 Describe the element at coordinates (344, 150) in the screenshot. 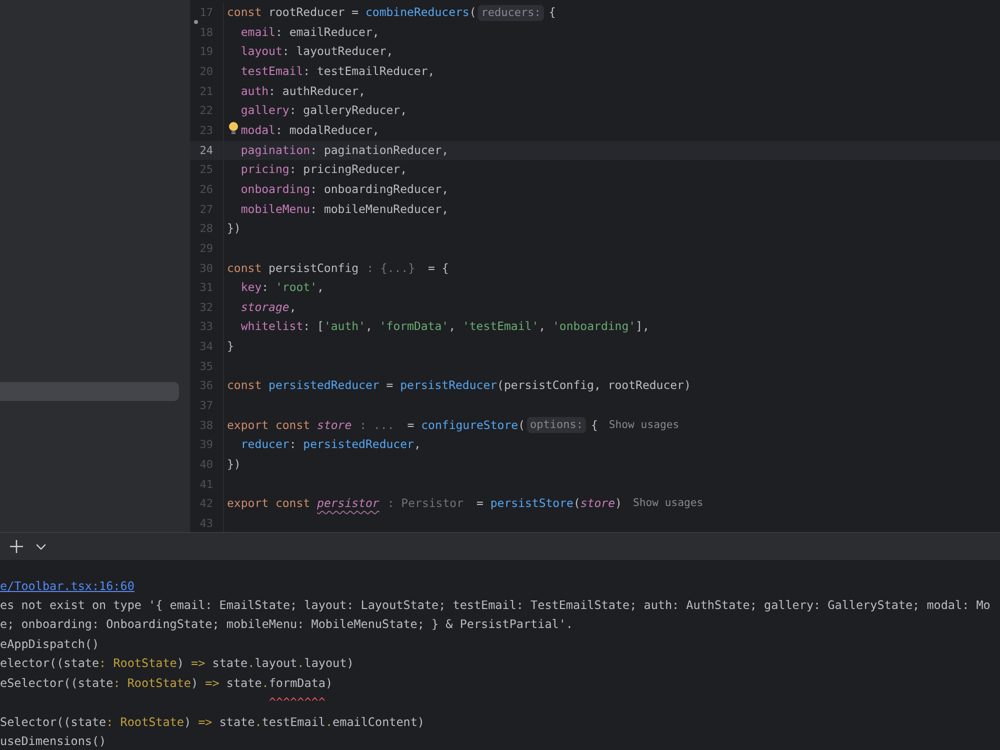

I see `code-text: pagination: paginationReducer,` at that location.